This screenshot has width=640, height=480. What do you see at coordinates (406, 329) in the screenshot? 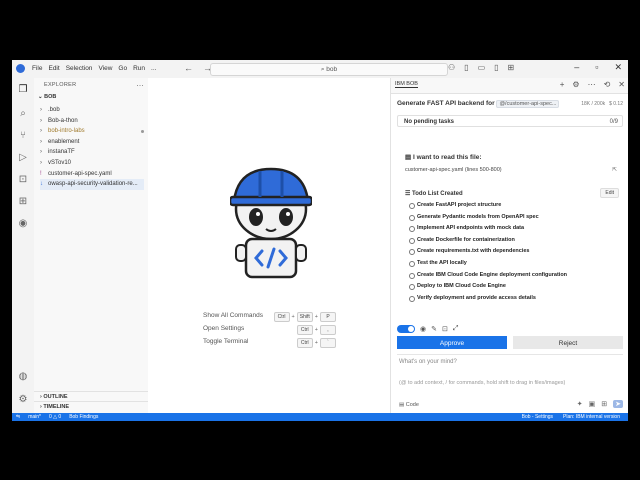
I see `auto-approve-toggle` at bounding box center [406, 329].